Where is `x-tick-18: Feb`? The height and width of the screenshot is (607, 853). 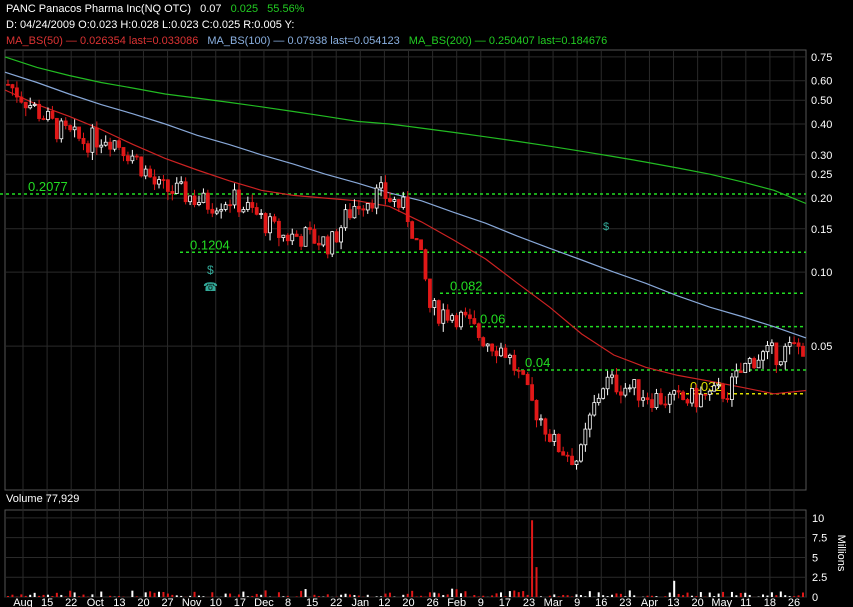
x-tick-18: Feb is located at coordinates (456, 602).